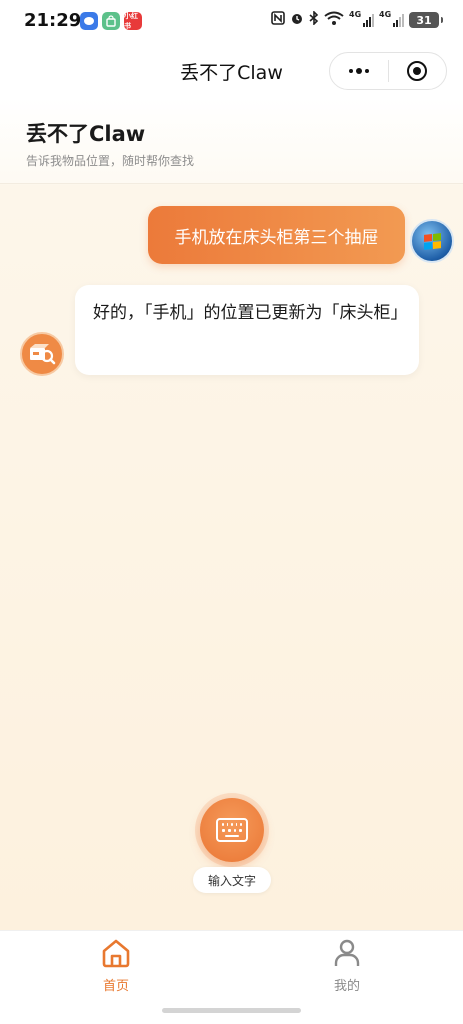 This screenshot has height=1024, width=463. What do you see at coordinates (53, 20) in the screenshot?
I see `status-time: 21:29` at bounding box center [53, 20].